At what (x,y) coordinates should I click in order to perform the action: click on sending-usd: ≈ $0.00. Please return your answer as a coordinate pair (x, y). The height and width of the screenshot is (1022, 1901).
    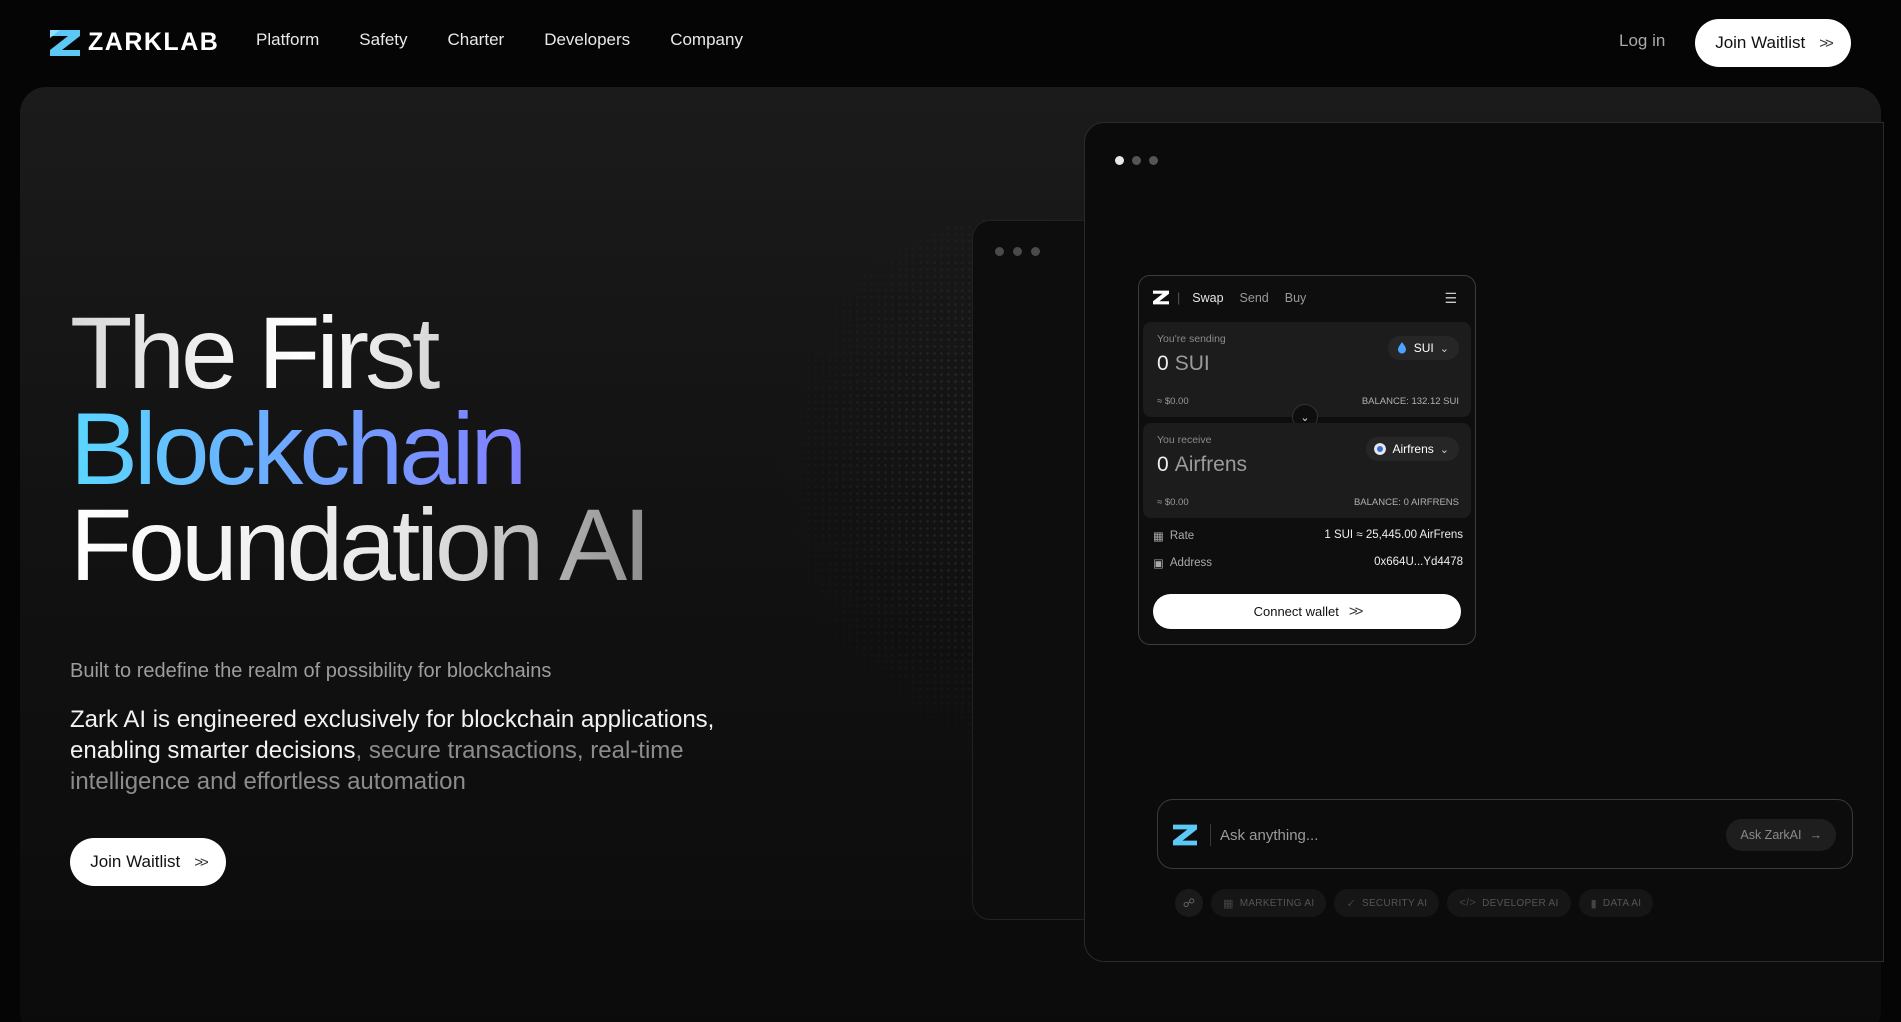
    Looking at the image, I should click on (1173, 401).